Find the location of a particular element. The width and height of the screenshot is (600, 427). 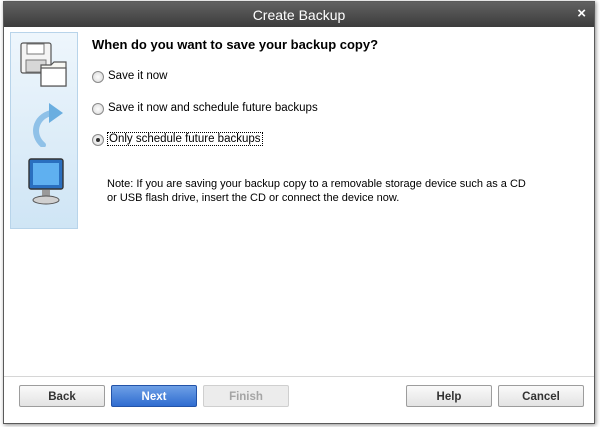

cancel-button: Cancel is located at coordinates (541, 396).